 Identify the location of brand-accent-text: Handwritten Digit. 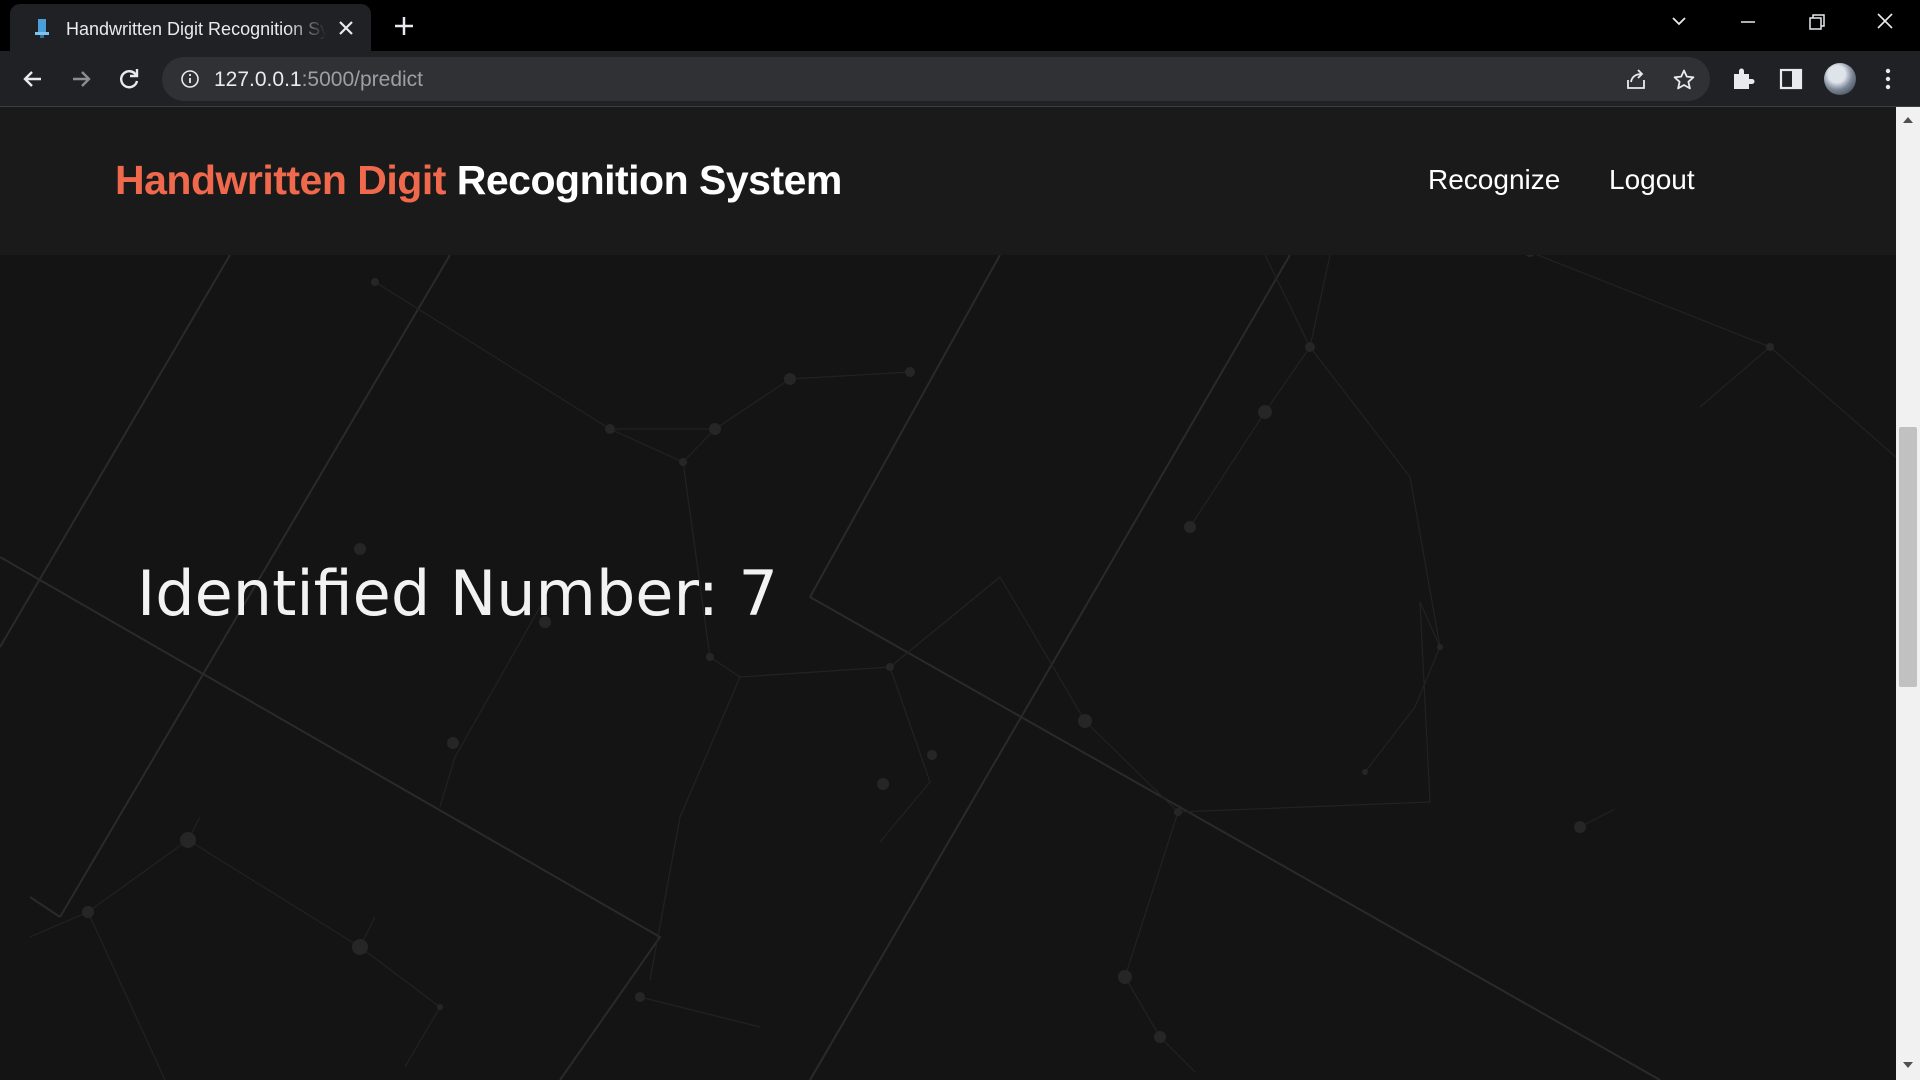
(280, 180).